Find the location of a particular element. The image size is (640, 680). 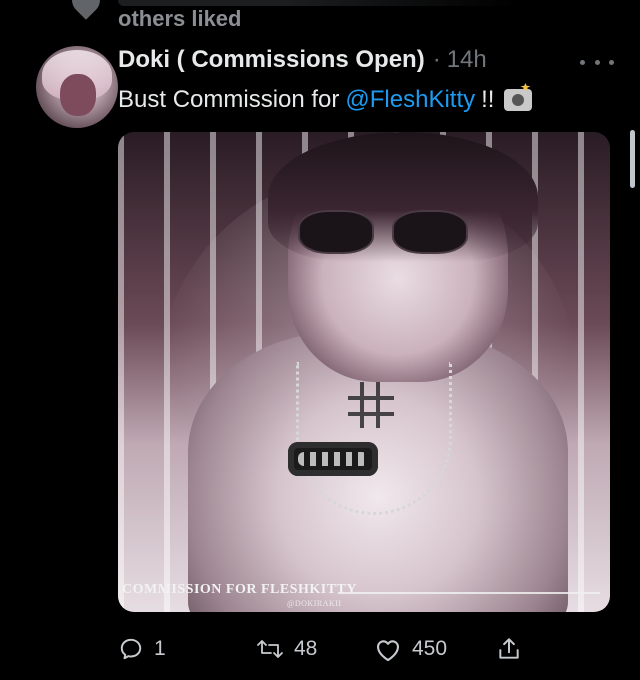

avatar is located at coordinates (77, 87).